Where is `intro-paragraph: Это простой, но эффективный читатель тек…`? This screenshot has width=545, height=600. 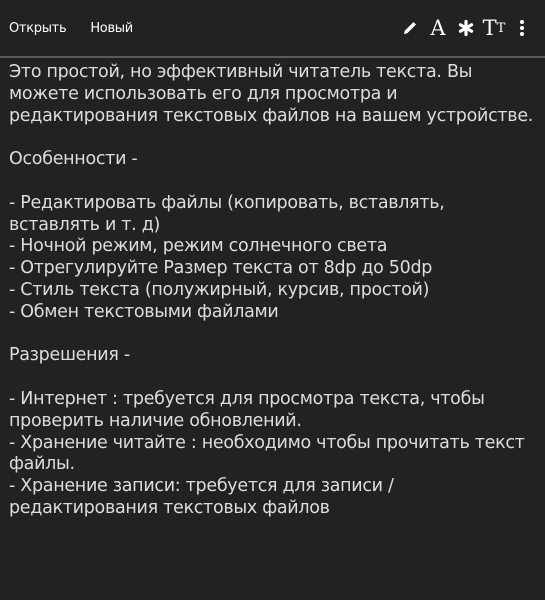 intro-paragraph: Это простой, но эффективный читатель тек… is located at coordinates (271, 94).